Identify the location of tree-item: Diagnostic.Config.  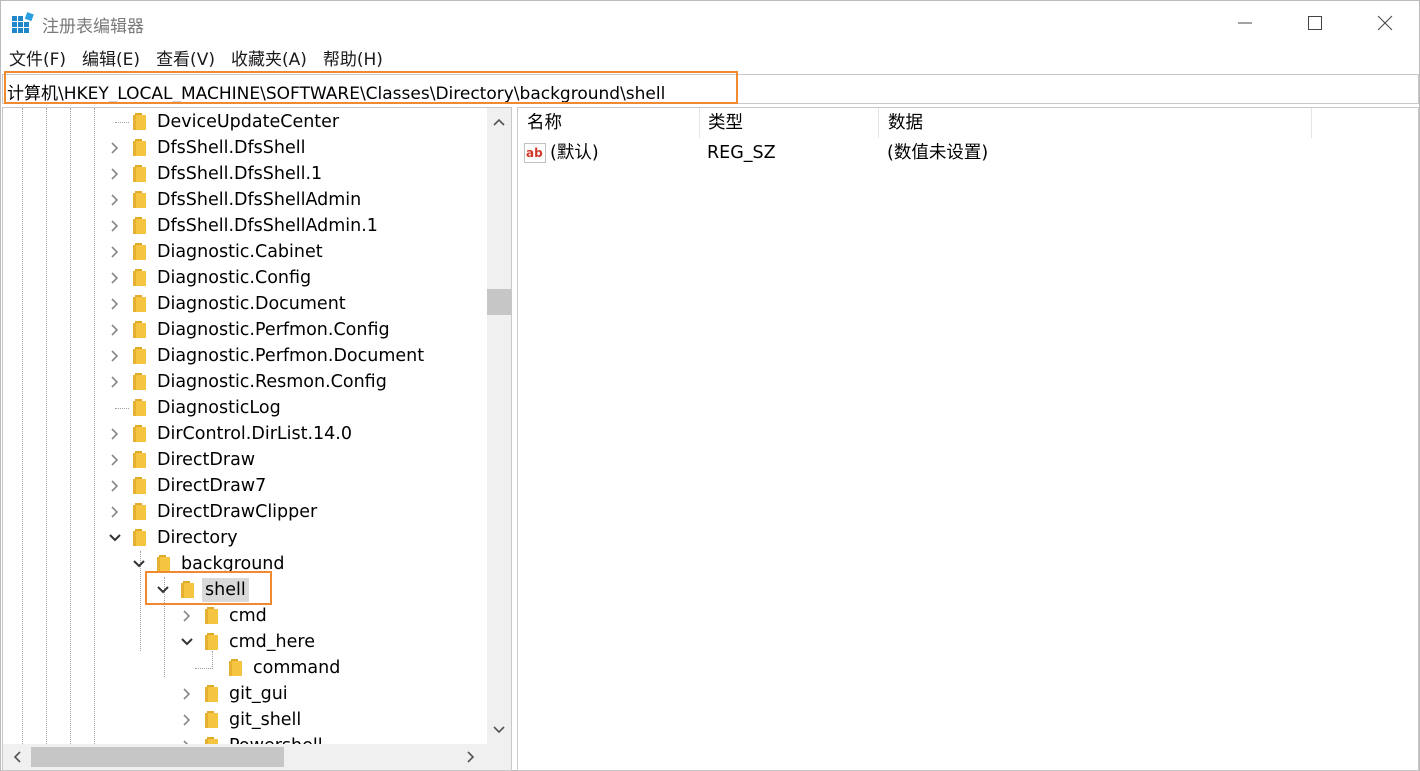
(245, 278).